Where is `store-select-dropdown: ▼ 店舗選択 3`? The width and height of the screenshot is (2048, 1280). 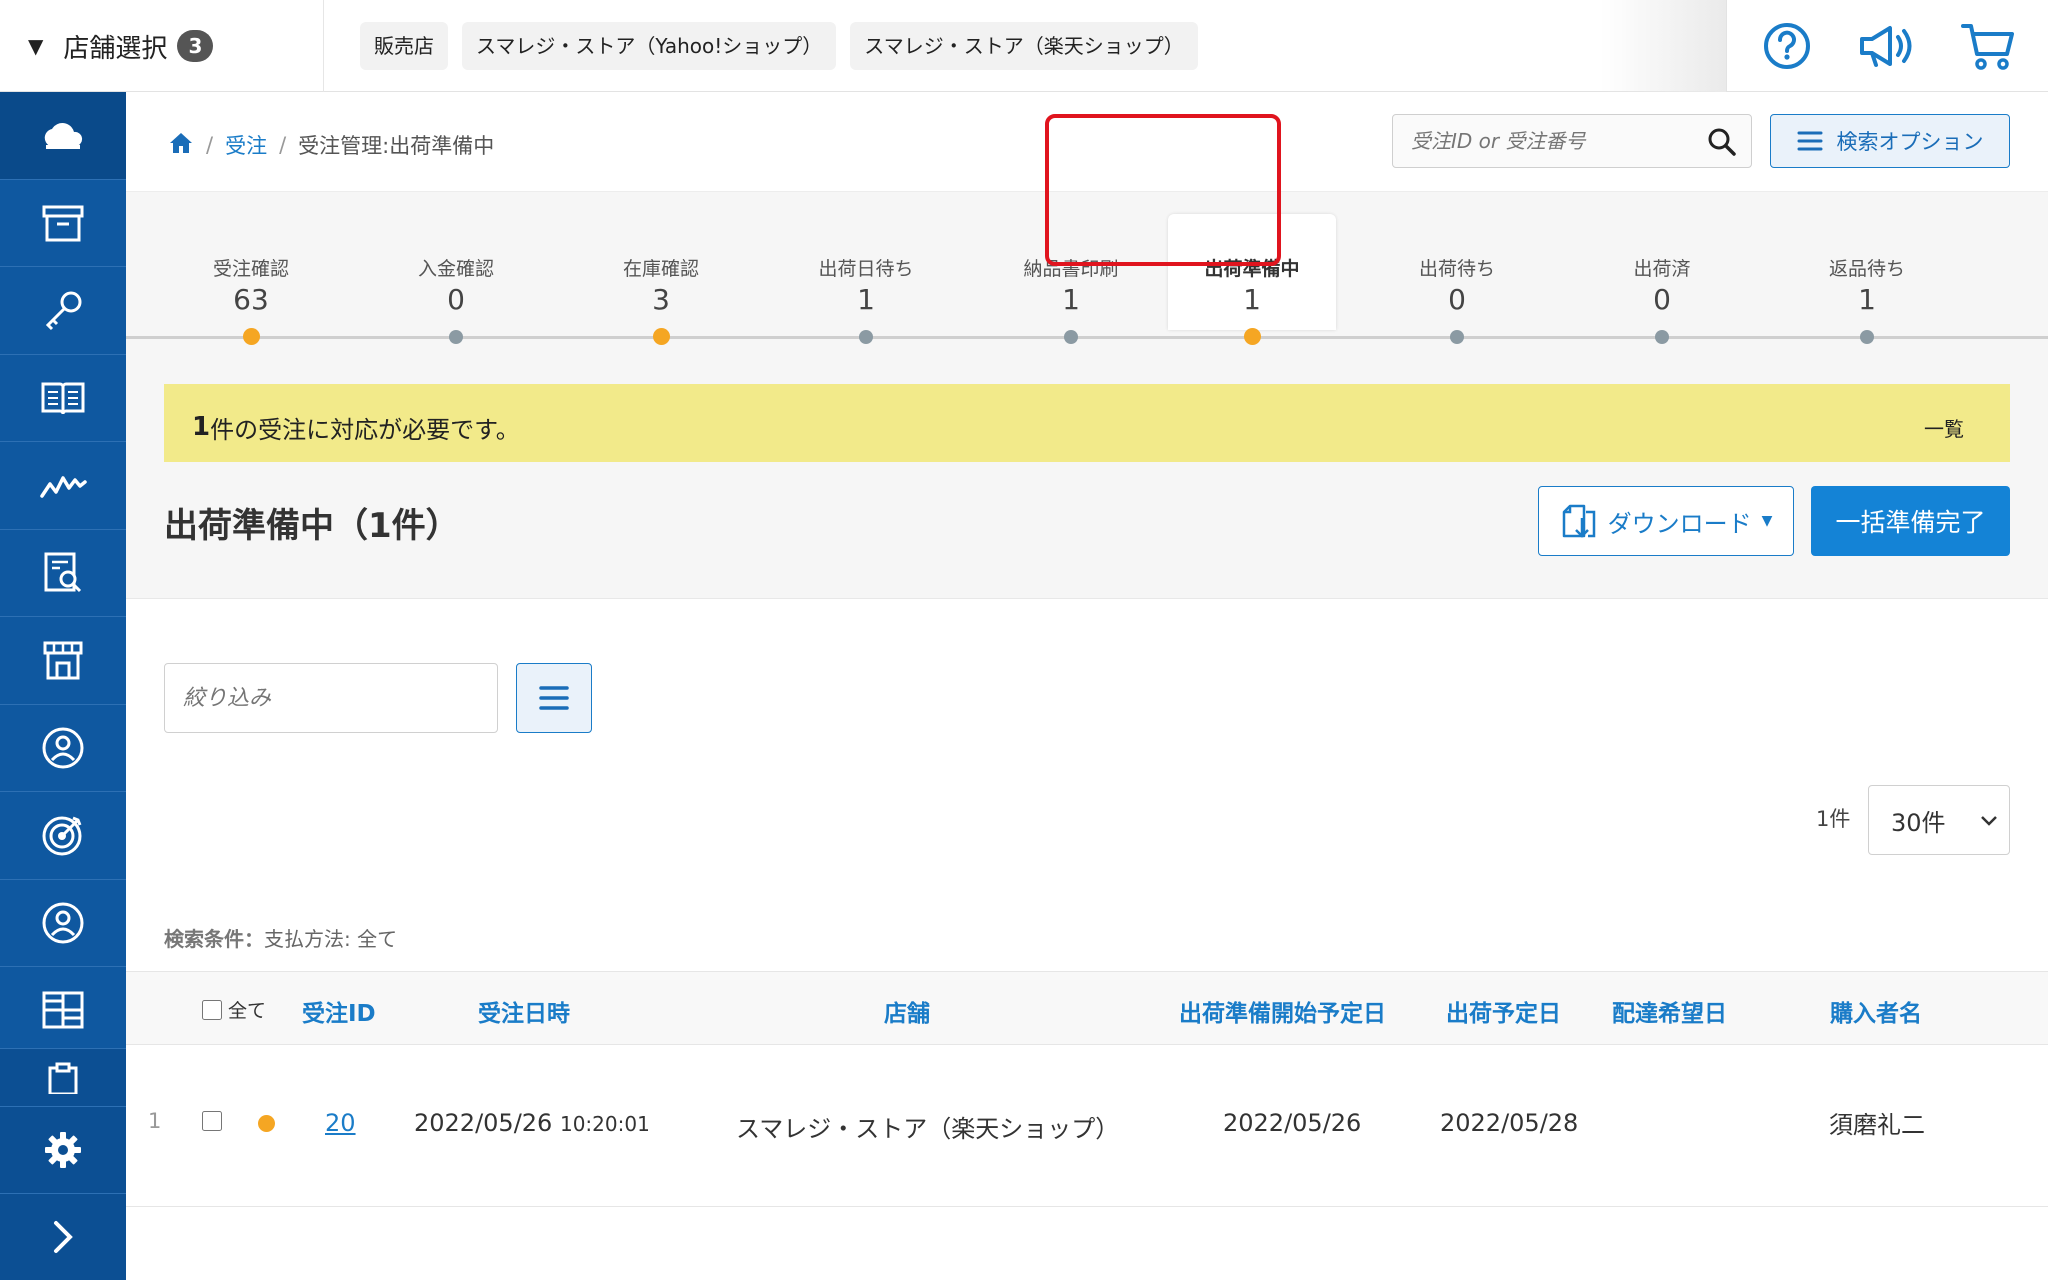 store-select-dropdown: ▼ 店舗選択 3 is located at coordinates (162, 46).